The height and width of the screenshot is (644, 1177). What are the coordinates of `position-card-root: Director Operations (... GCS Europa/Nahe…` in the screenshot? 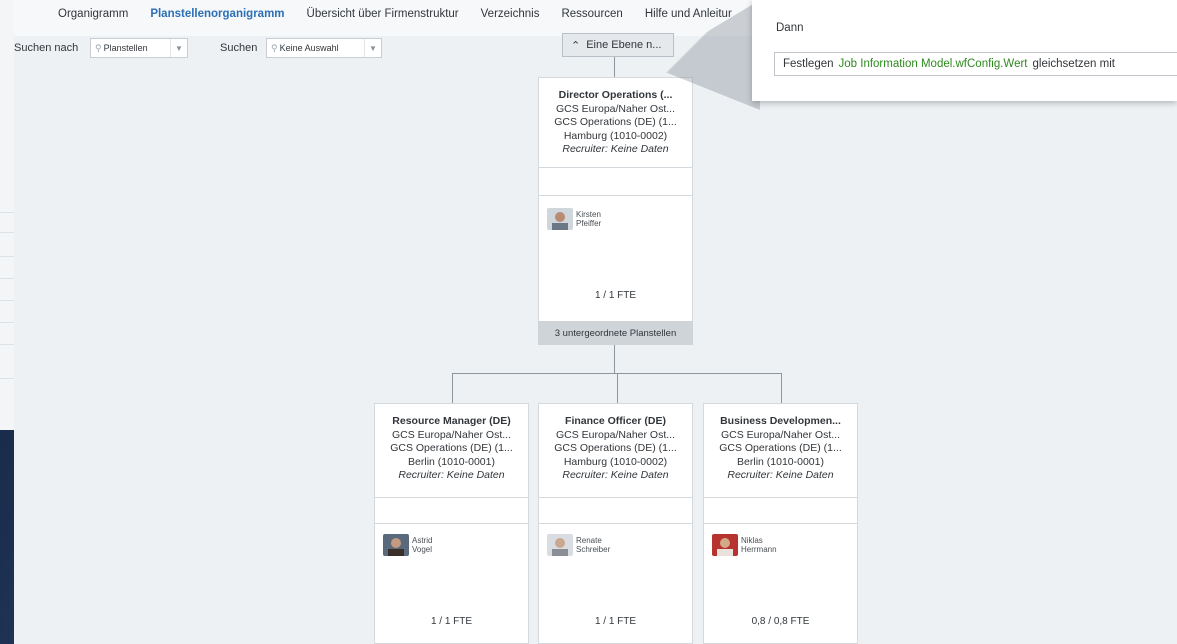 It's located at (615, 199).